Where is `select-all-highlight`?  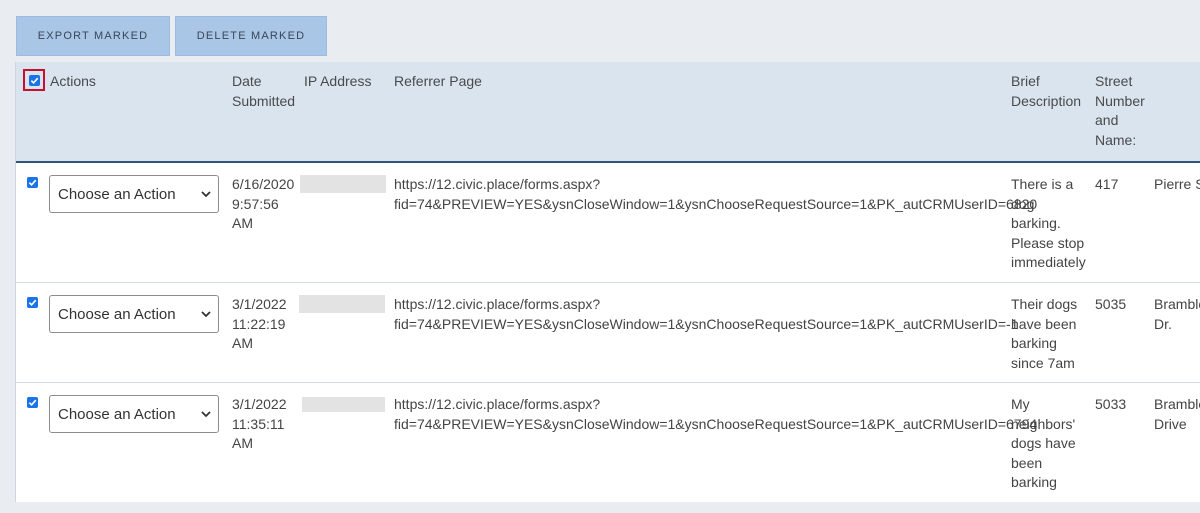
select-all-highlight is located at coordinates (34, 80).